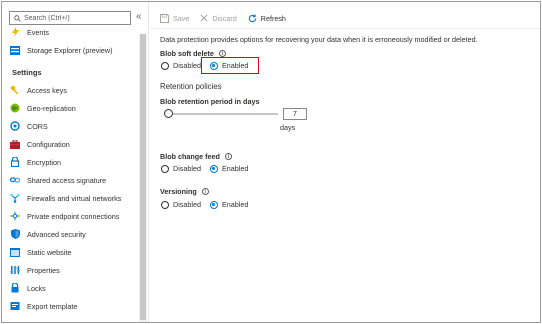 This screenshot has width=542, height=324. I want to click on retention-slider-track, so click(223, 114).